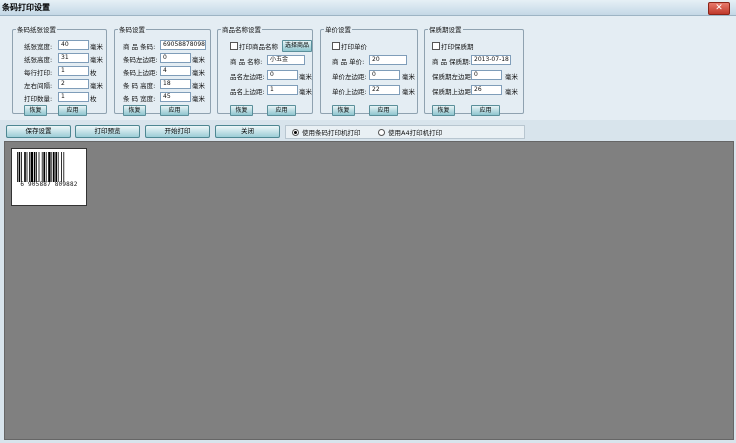  What do you see at coordinates (38, 86) in the screenshot?
I see `gap-label: 左右间隔:` at bounding box center [38, 86].